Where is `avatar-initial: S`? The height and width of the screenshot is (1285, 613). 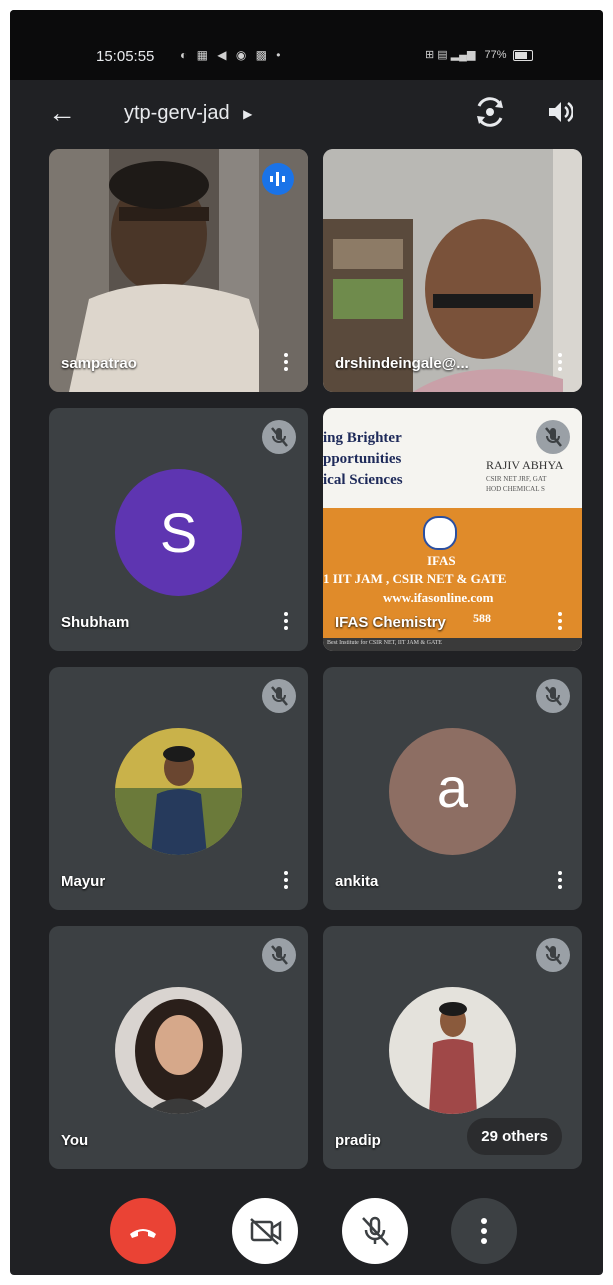
avatar-initial: S is located at coordinates (178, 532).